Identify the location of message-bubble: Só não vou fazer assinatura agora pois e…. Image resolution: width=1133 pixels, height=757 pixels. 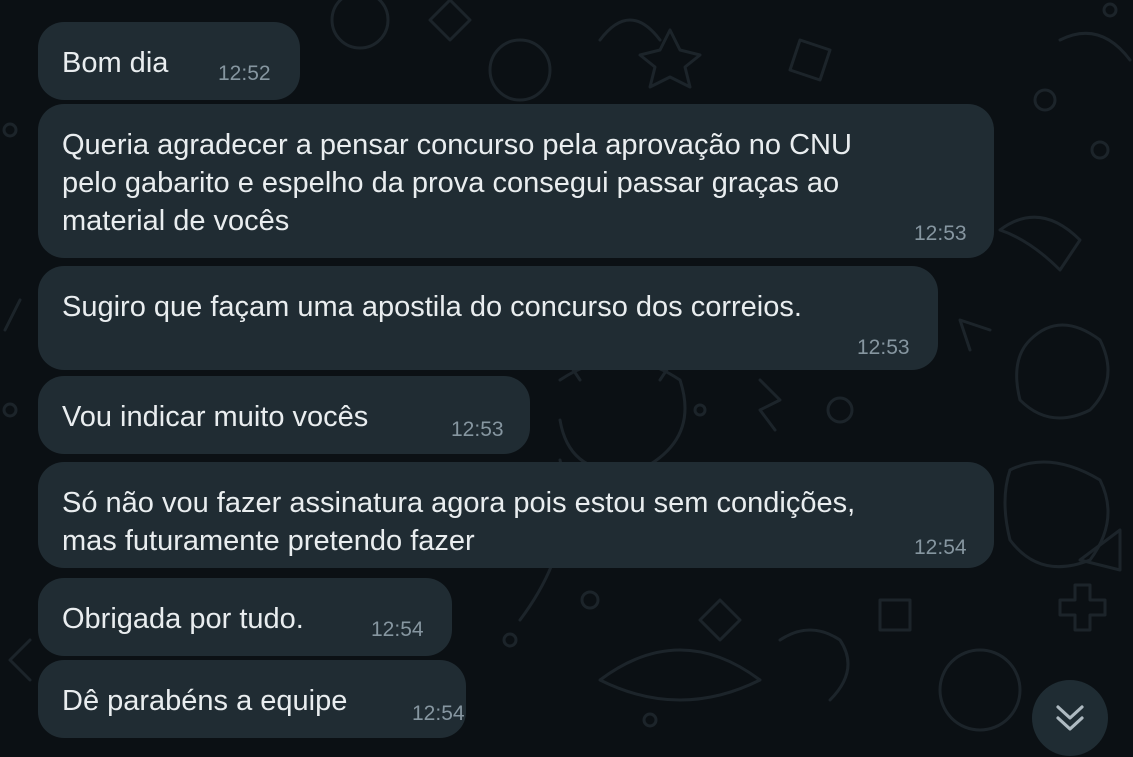
(516, 515).